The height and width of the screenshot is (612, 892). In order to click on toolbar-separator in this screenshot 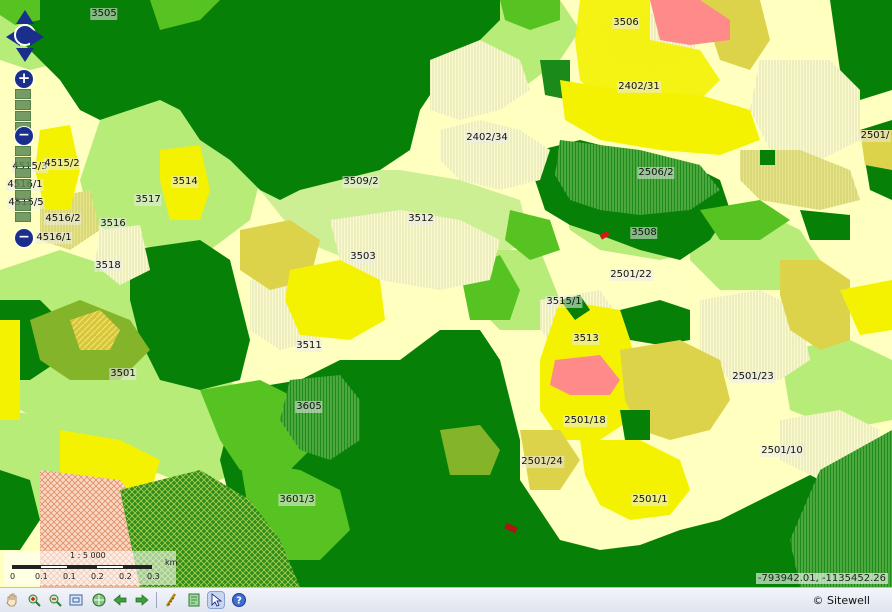, I will do `click(156, 600)`.